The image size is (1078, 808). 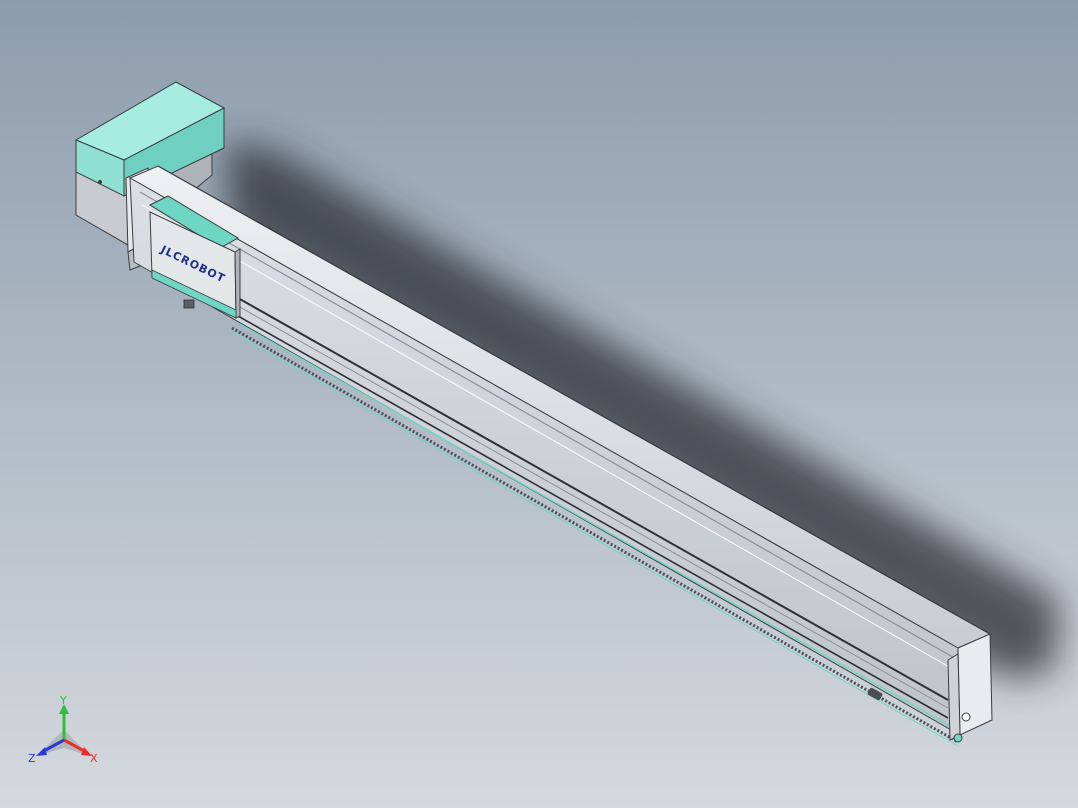 I want to click on triad-x-label: X, so click(x=94, y=758).